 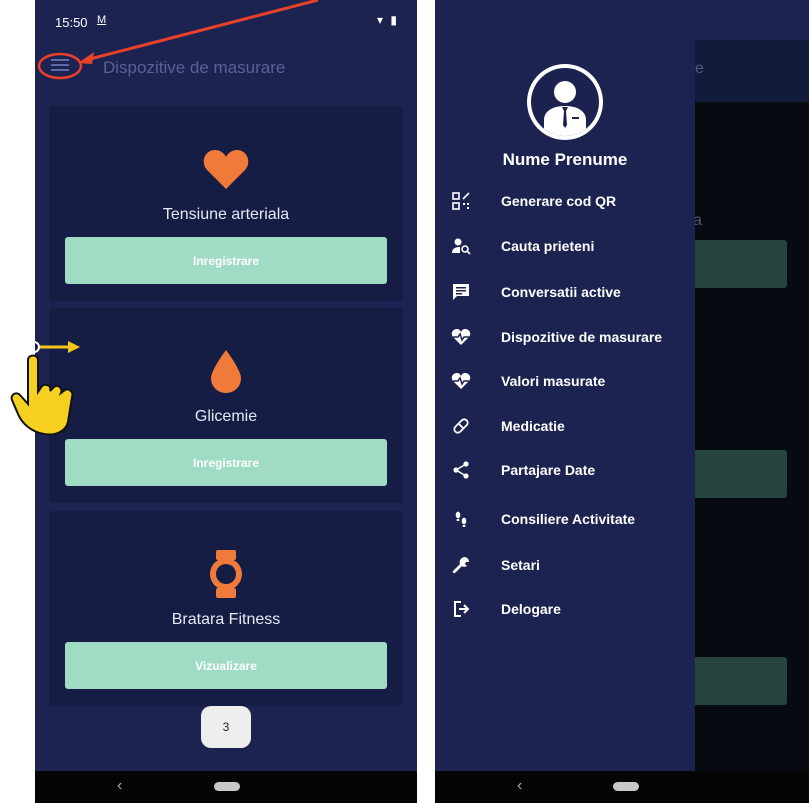 I want to click on menu-item-label: Cauta prieteni, so click(x=548, y=246).